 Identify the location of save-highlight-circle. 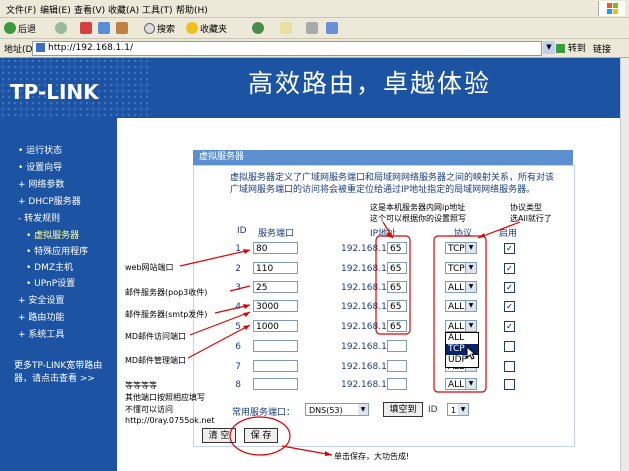
(260, 436).